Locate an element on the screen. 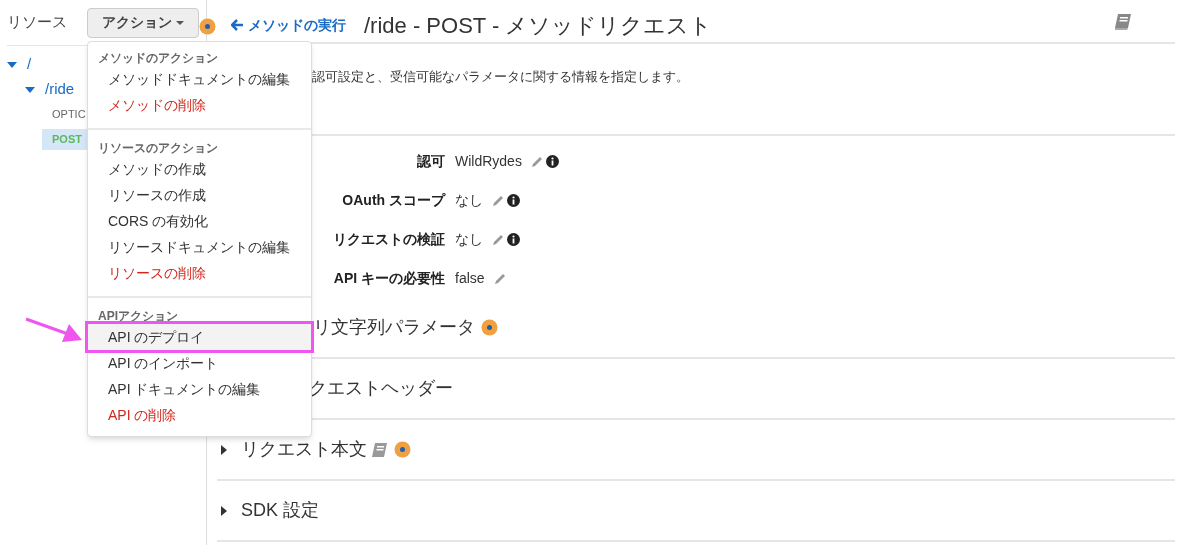 The height and width of the screenshot is (545, 1200). setting-value: false is located at coordinates (470, 278).